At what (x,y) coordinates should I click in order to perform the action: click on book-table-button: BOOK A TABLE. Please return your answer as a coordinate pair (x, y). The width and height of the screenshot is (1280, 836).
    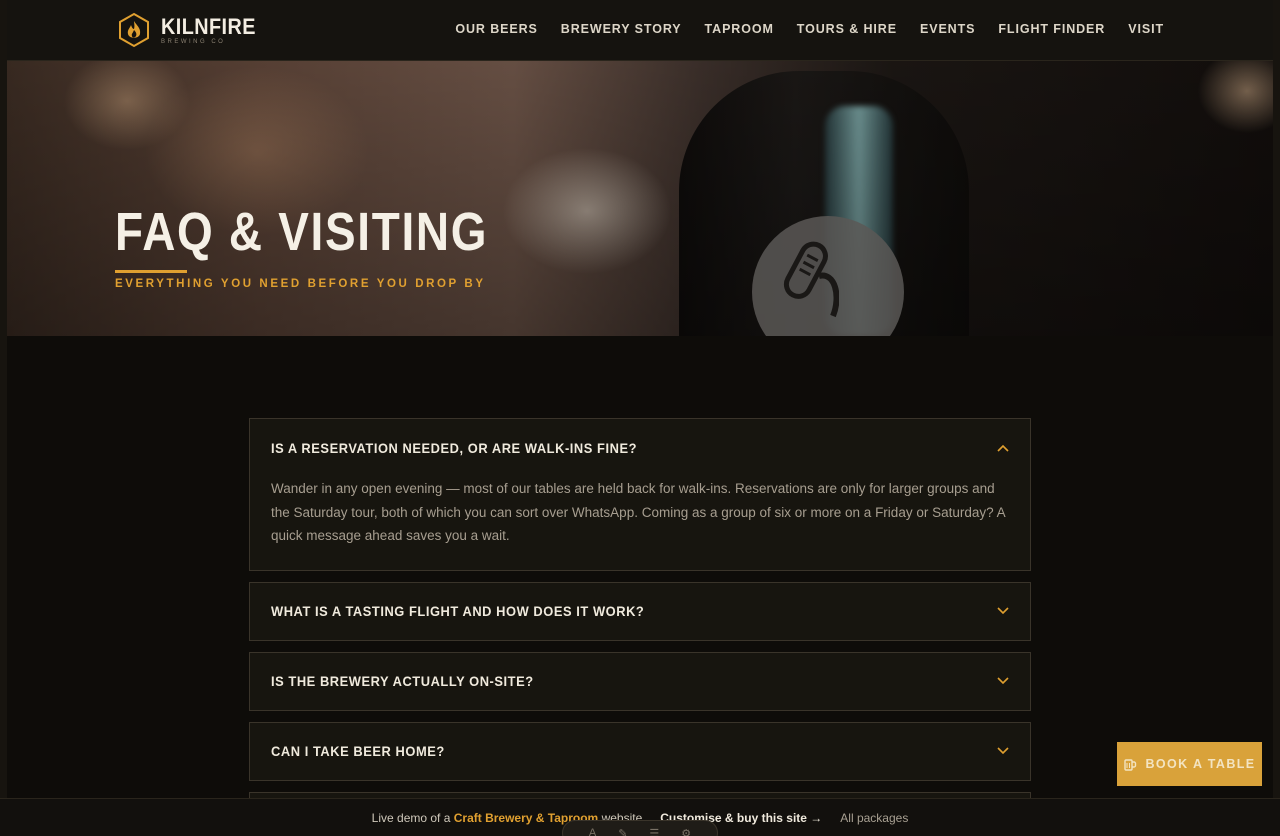
    Looking at the image, I should click on (1189, 764).